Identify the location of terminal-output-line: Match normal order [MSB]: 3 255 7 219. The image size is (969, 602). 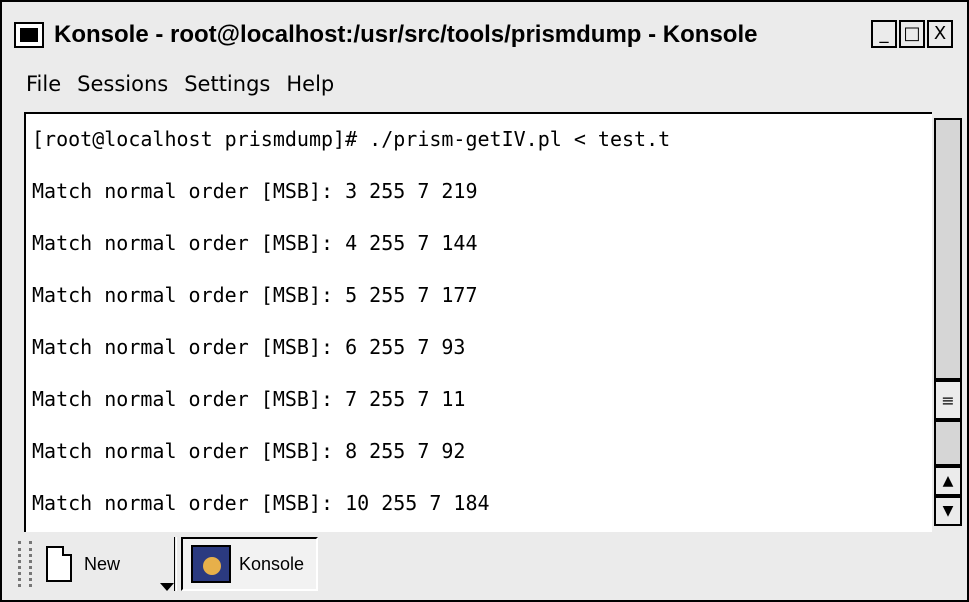
(255, 191).